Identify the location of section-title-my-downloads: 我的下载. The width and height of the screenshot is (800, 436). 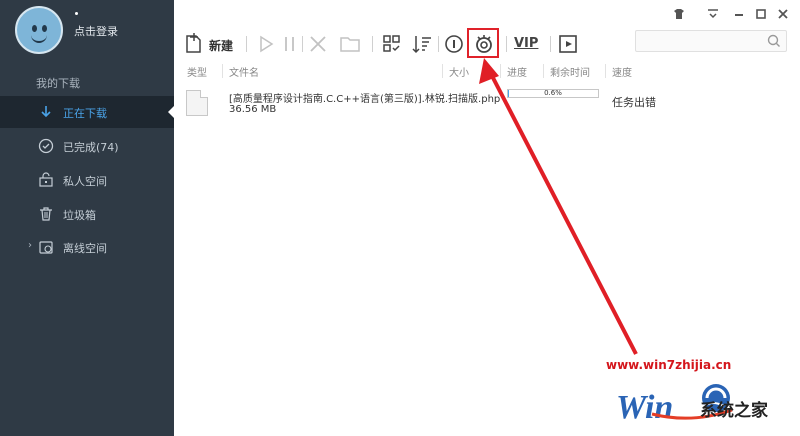
(58, 83).